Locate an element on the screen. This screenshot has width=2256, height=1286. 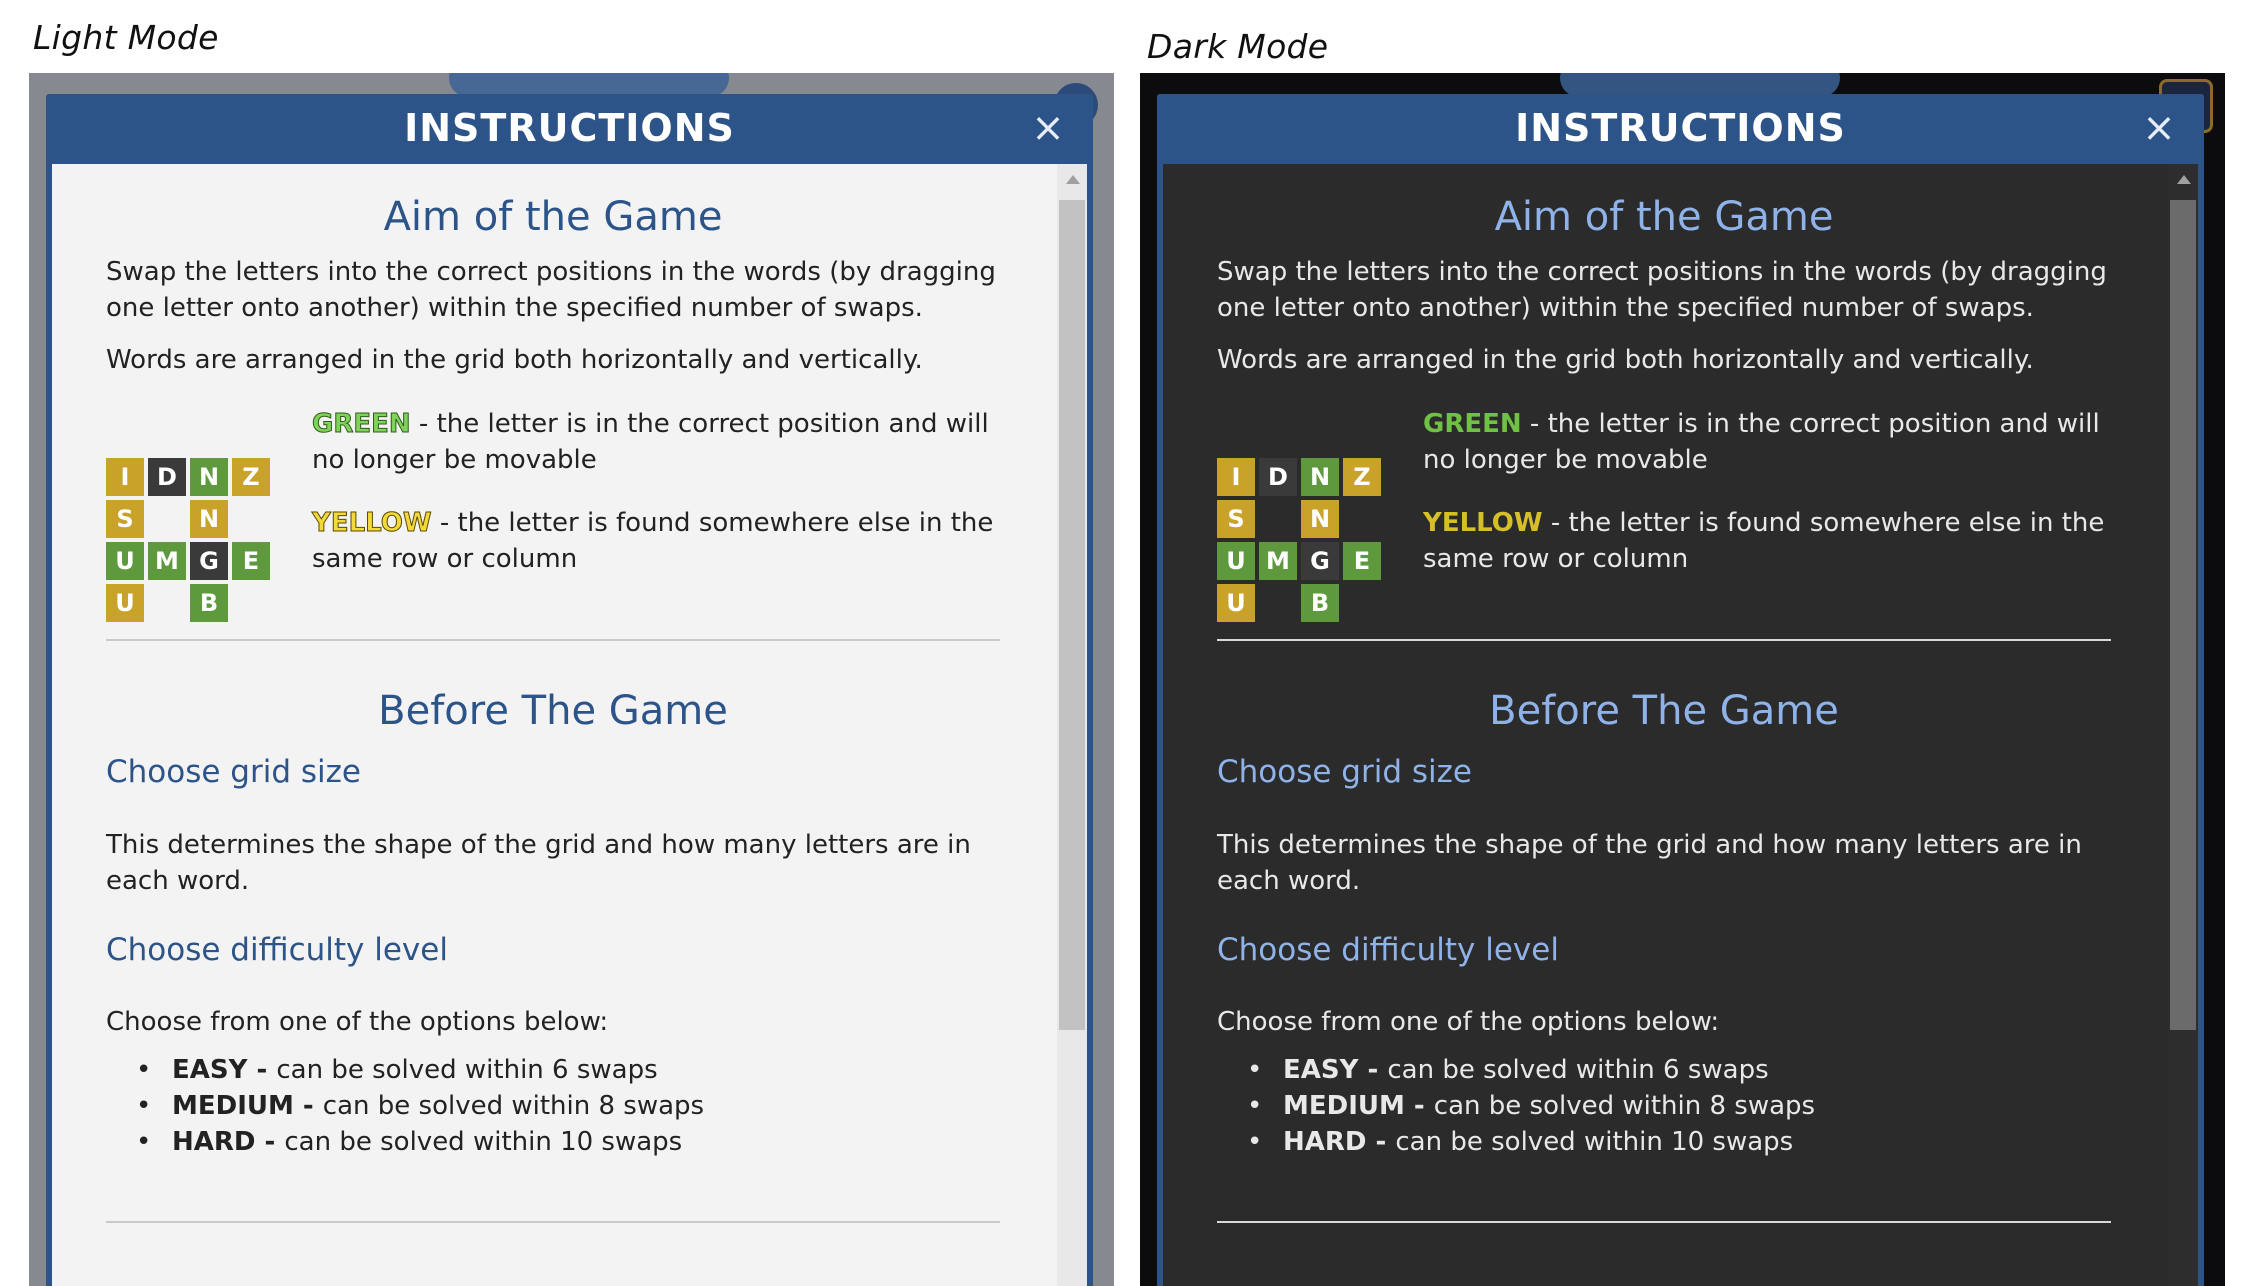
difficulty-option: EASY - can be solved within 6 swaps is located at coordinates (1531, 1070).